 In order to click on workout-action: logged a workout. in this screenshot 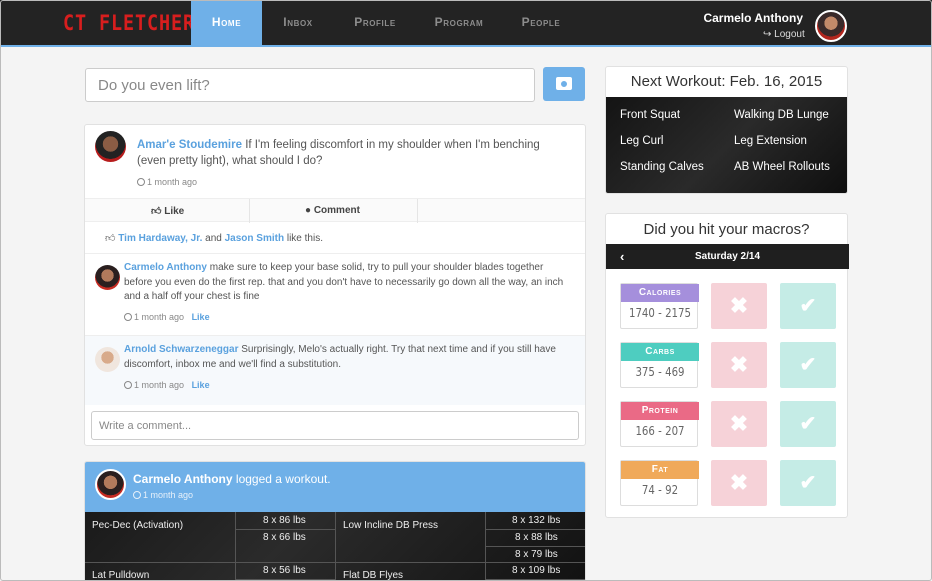, I will do `click(283, 479)`.